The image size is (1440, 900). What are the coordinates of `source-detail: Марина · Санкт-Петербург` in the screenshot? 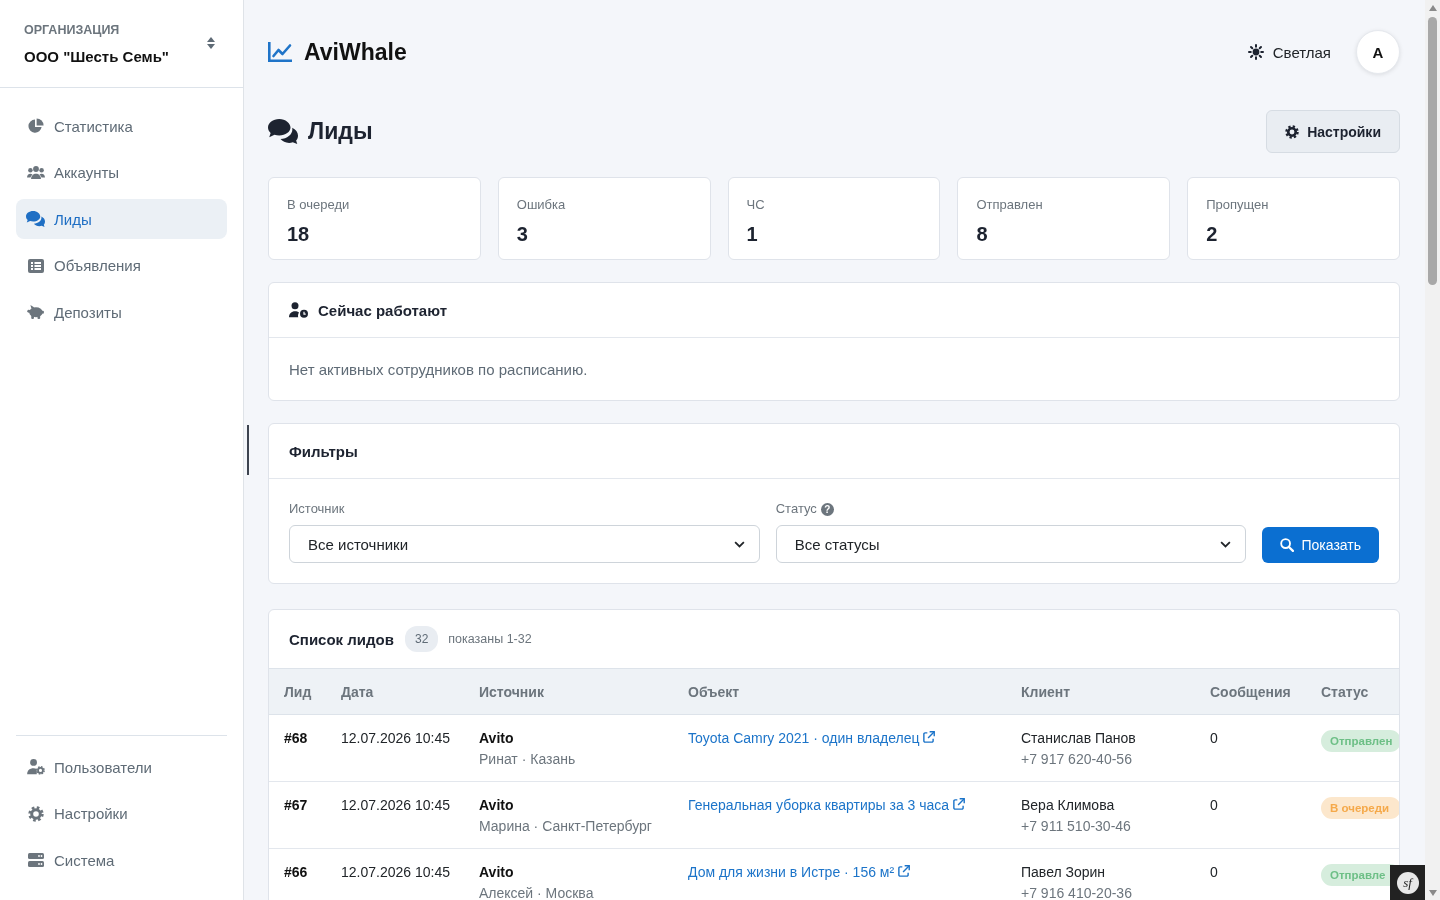 It's located at (565, 826).